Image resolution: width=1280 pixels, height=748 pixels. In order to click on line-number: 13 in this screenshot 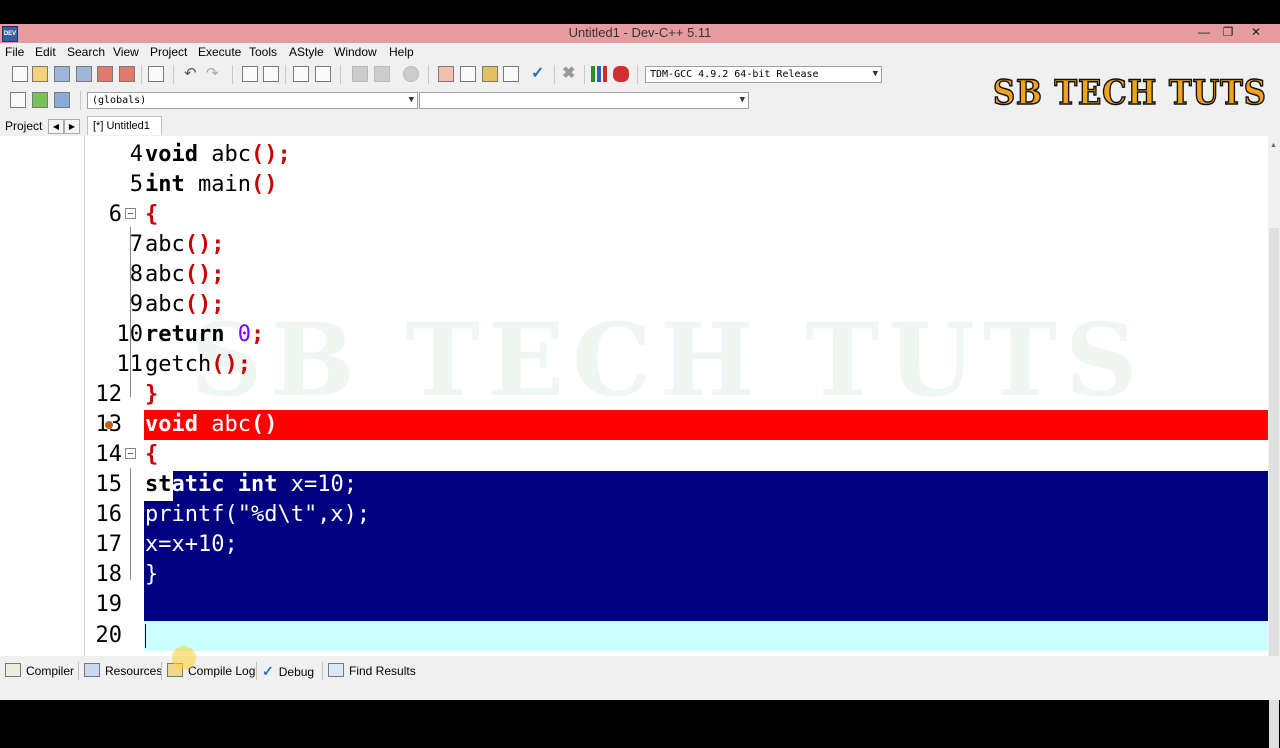, I will do `click(104, 425)`.